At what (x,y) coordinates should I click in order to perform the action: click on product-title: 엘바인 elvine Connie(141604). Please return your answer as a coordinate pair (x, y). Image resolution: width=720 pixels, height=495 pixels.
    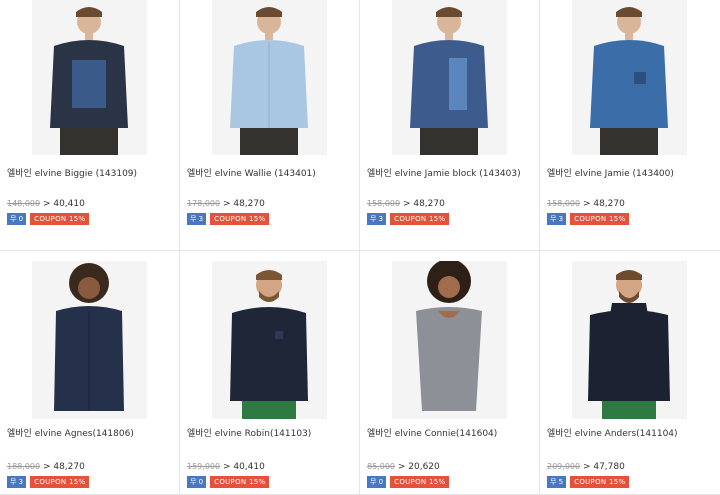
    Looking at the image, I should click on (432, 432).